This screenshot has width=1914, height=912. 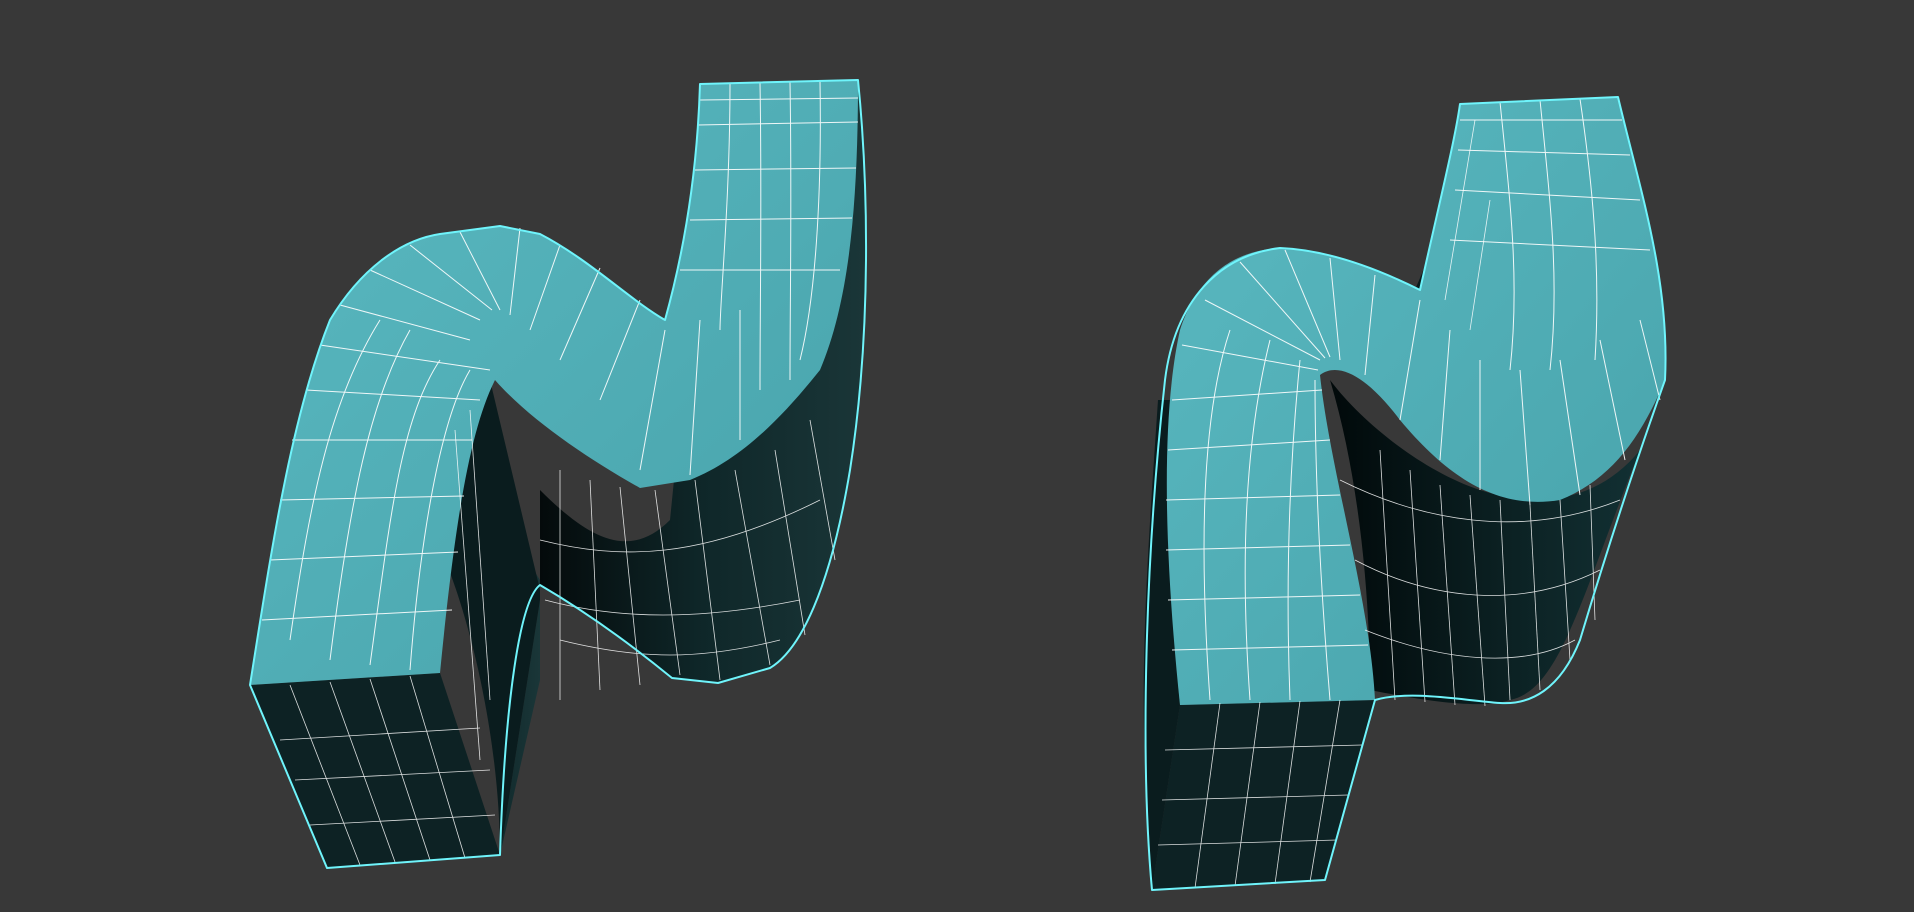 I want to click on left-mesh-front-face, so click(x=375, y=770).